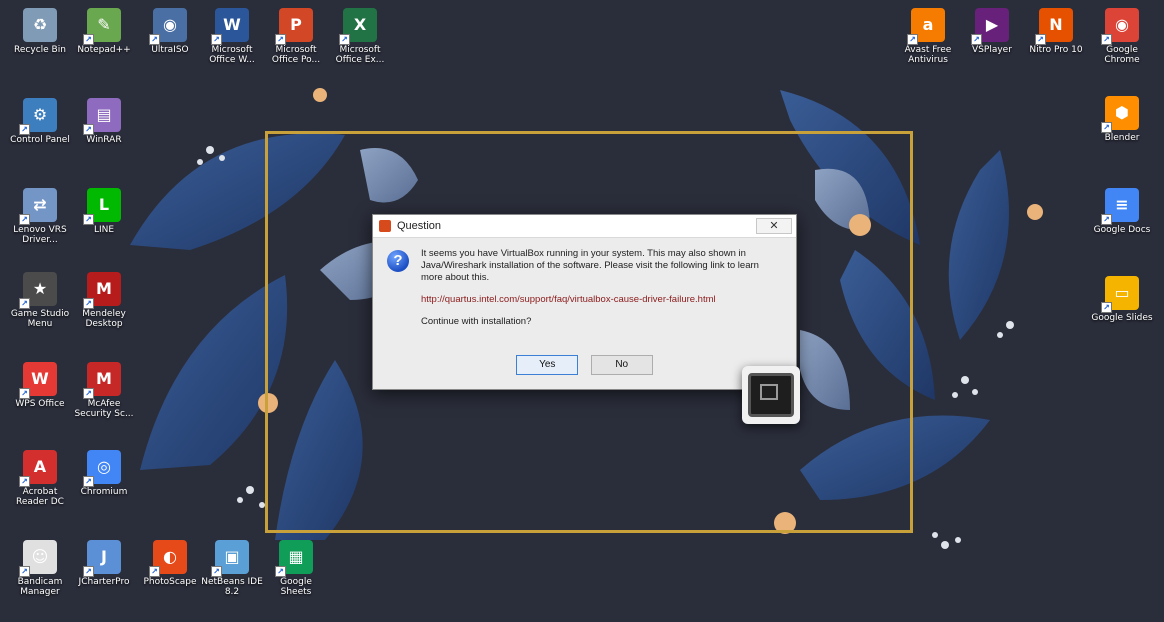  I want to click on slides-icon: ▭ ↗, so click(1120, 294).